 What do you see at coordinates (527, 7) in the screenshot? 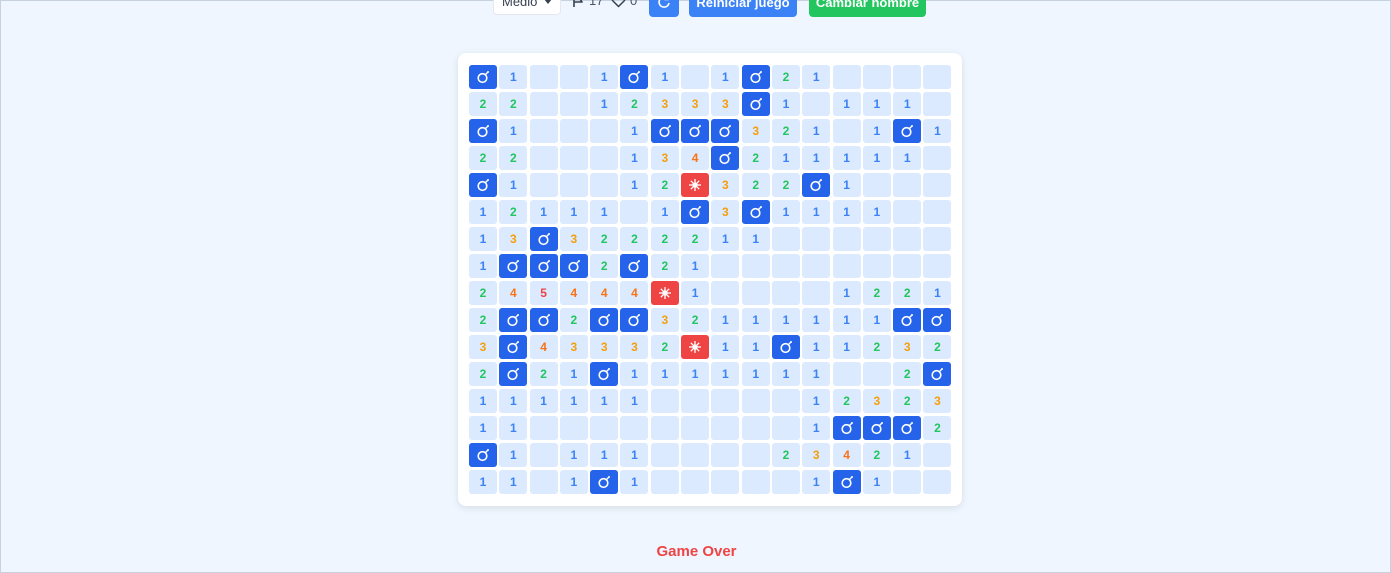
I see `difficulty-select: Medio` at bounding box center [527, 7].